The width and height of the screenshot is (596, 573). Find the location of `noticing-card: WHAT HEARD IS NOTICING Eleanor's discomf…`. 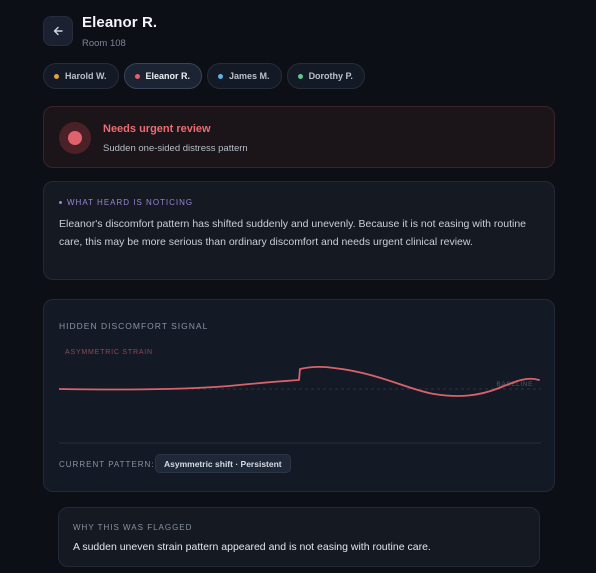

noticing-card: WHAT HEARD IS NOTICING Eleanor's discomf… is located at coordinates (299, 230).